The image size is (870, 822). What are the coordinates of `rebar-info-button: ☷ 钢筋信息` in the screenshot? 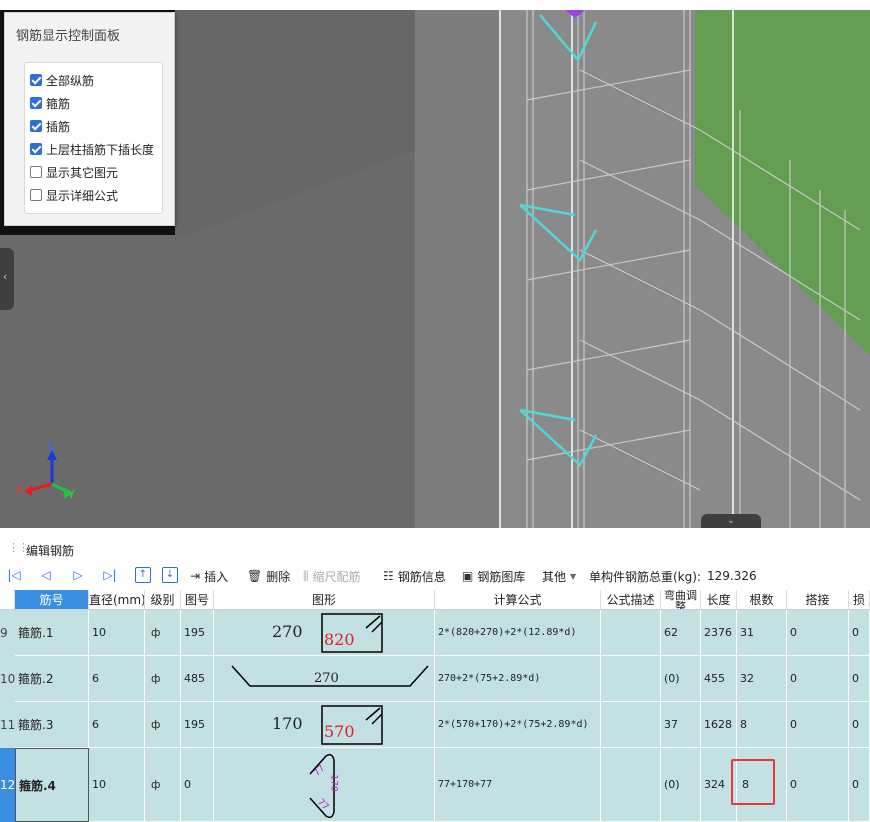 It's located at (414, 576).